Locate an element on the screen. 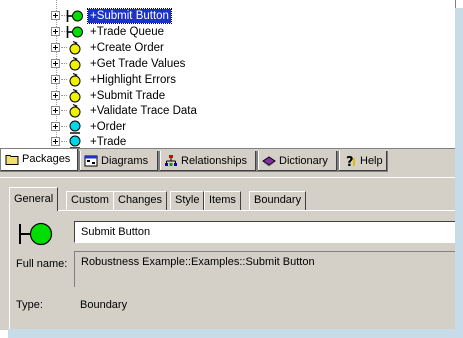  tab-style: Style is located at coordinates (187, 200).